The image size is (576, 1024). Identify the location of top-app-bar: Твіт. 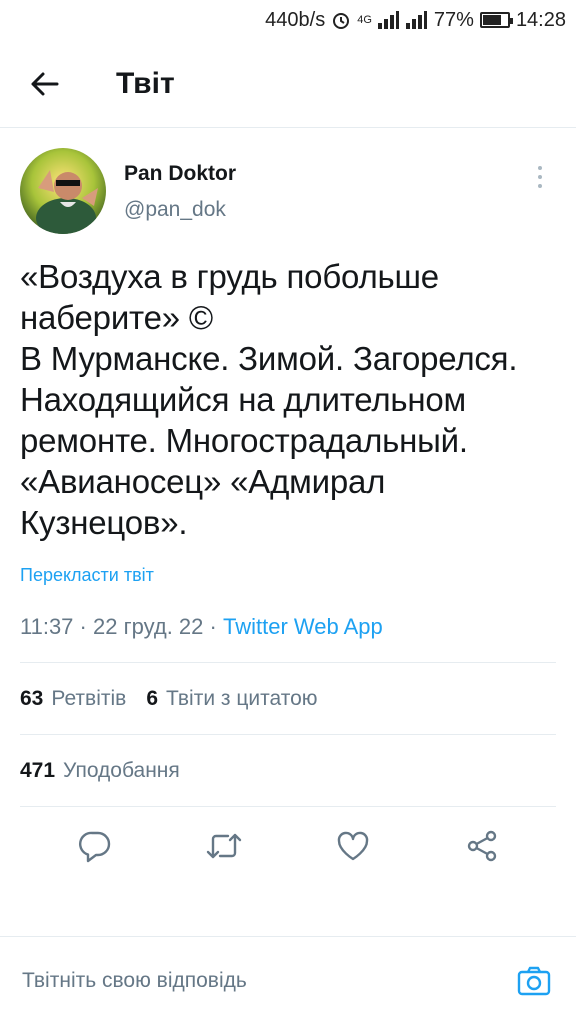
(288, 84).